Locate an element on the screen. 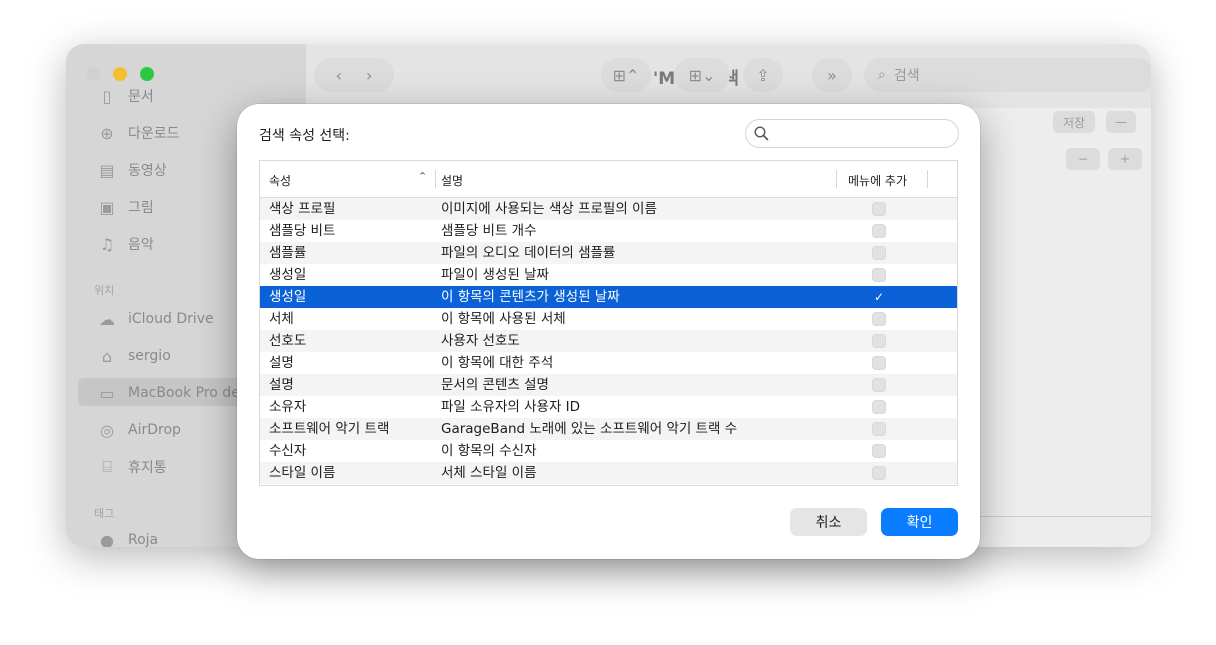 The height and width of the screenshot is (645, 1216). table-row: 수신자 이 항목의 수신자 is located at coordinates (608, 451).